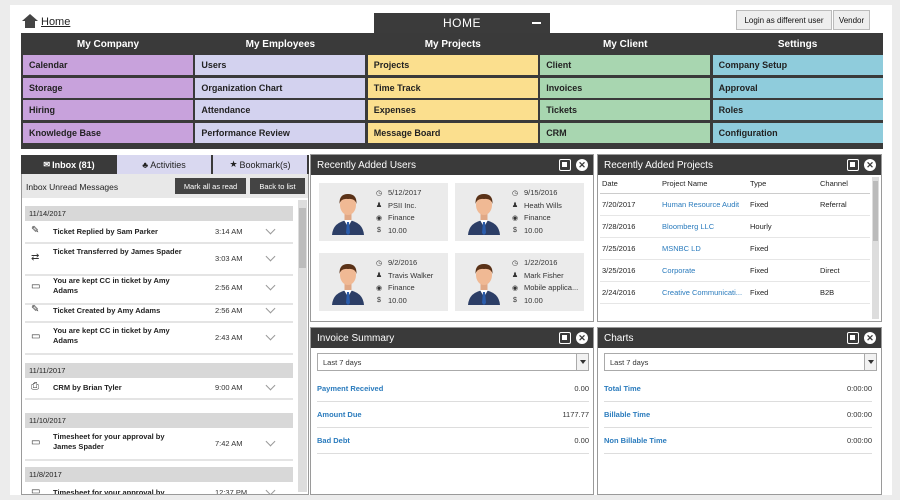 The width and height of the screenshot is (900, 500). Describe the element at coordinates (625, 65) in the screenshot. I see `nav-item: Client` at that location.